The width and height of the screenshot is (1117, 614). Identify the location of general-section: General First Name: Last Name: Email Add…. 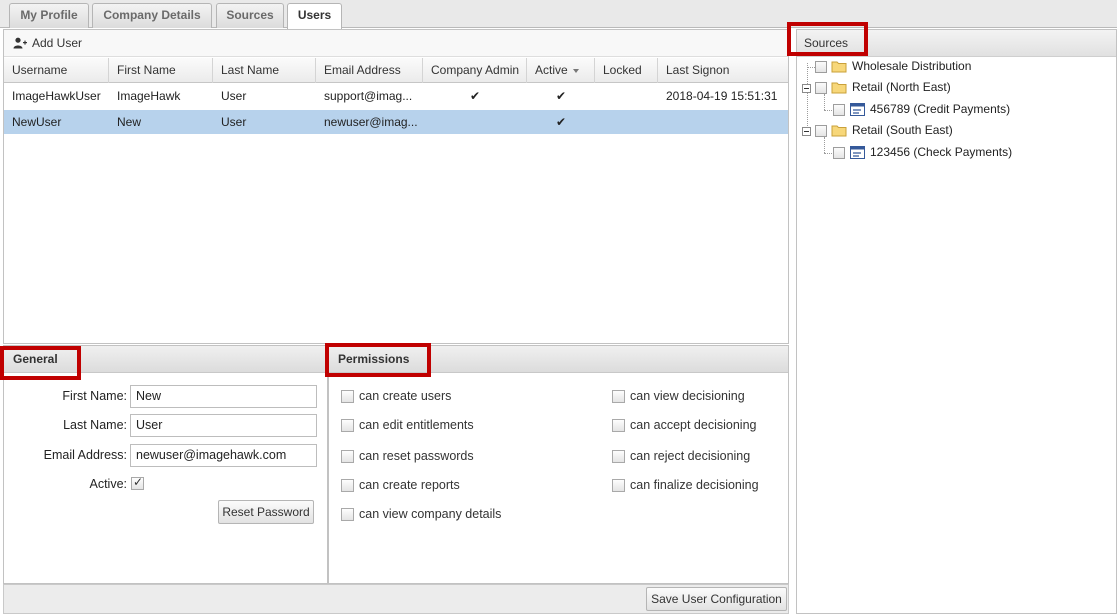
(165, 464).